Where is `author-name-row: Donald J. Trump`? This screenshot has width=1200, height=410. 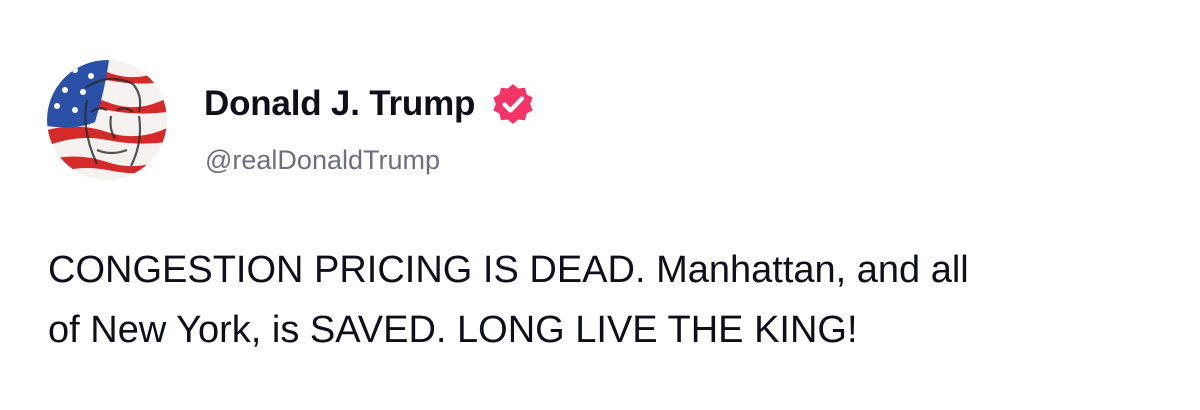 author-name-row: Donald J. Trump is located at coordinates (370, 104).